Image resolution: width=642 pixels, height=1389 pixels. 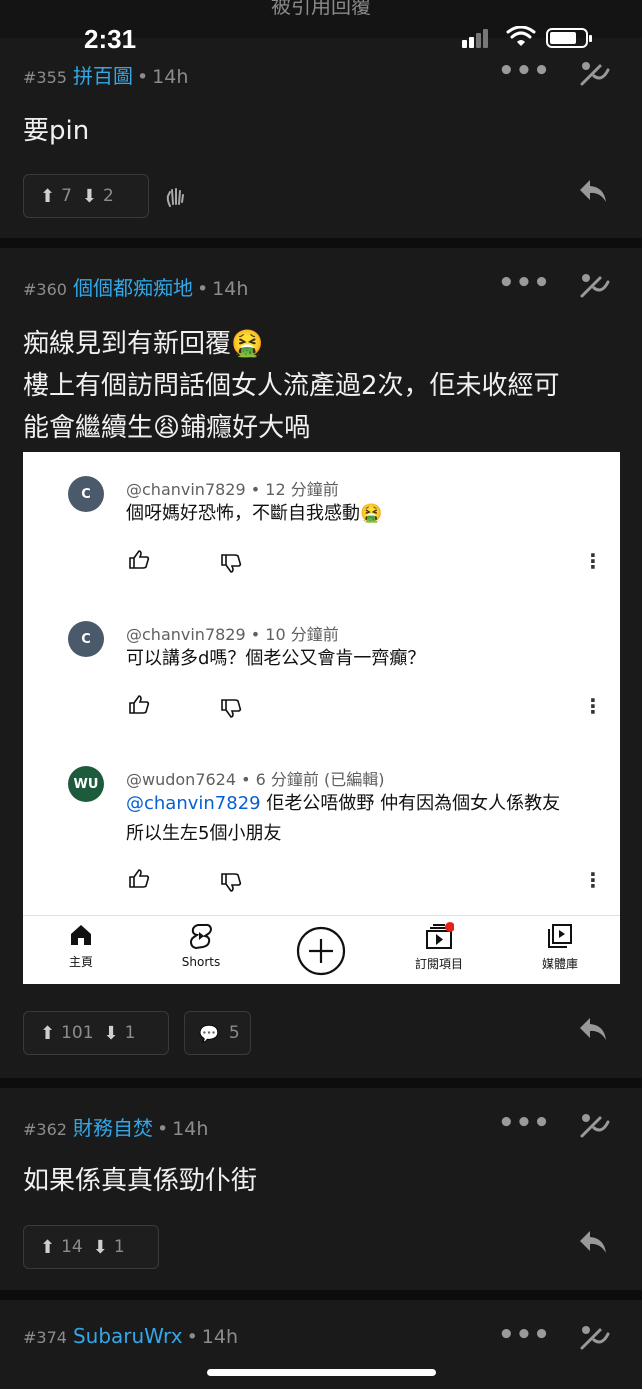 What do you see at coordinates (143, 344) in the screenshot?
I see `post-text-line: 痴線見到有新回覆🤮` at bounding box center [143, 344].